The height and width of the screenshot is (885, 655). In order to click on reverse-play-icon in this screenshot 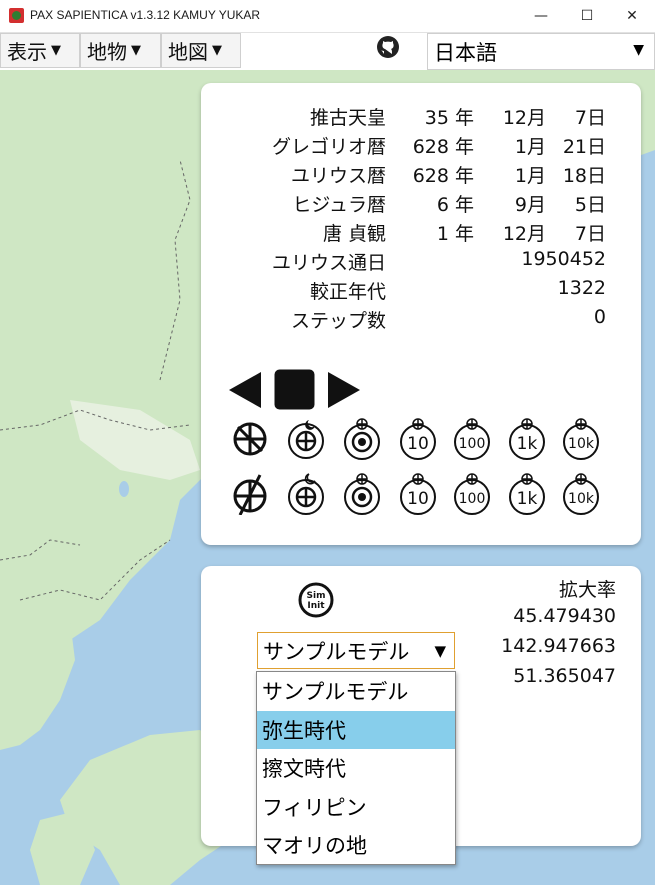, I will do `click(245, 390)`.